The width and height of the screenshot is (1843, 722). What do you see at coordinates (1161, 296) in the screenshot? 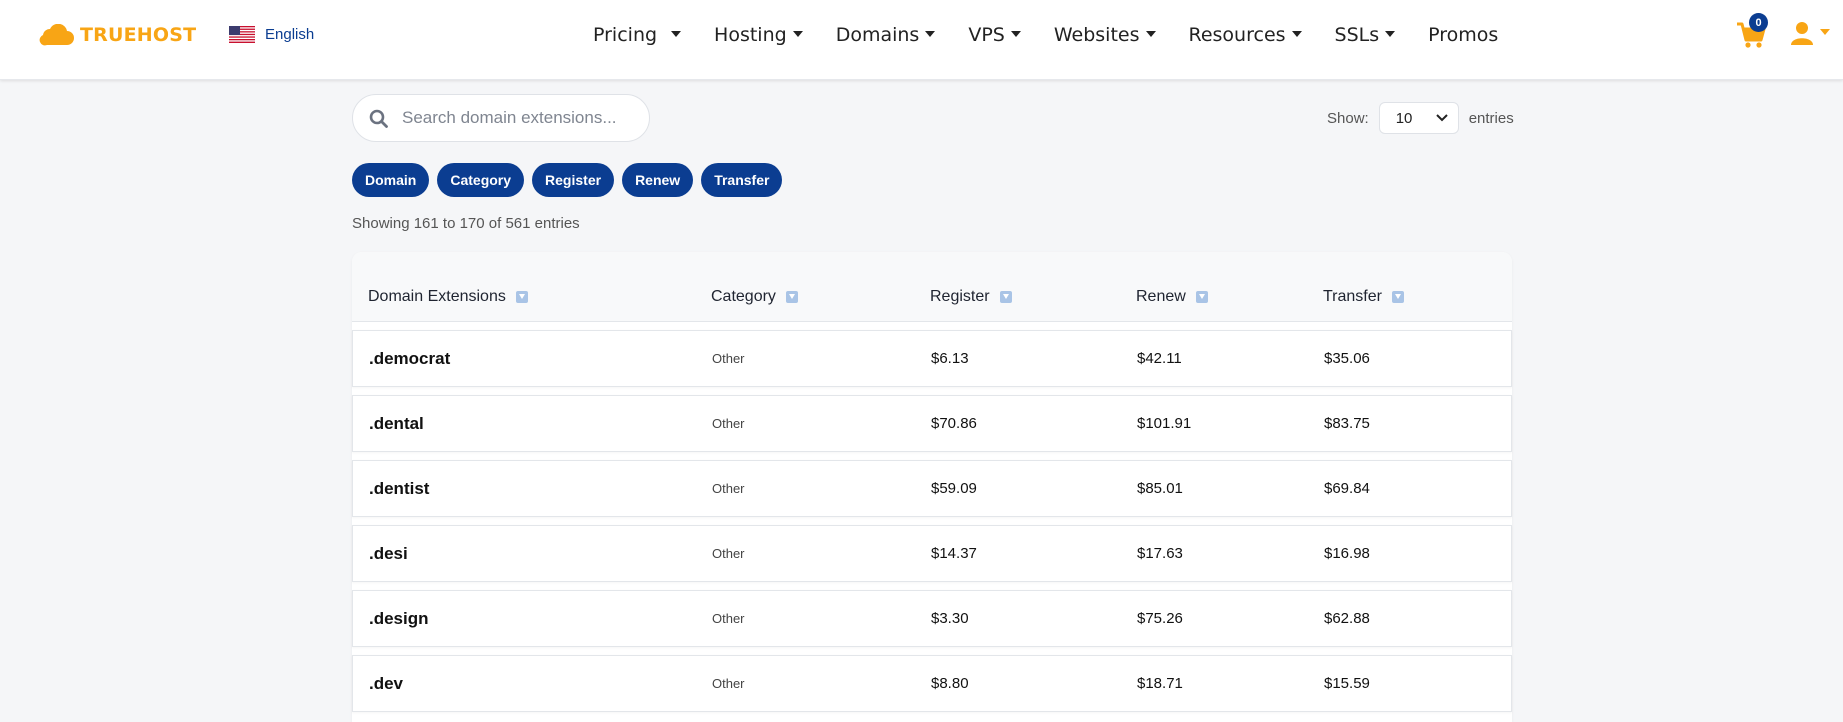
I see `column-header-label: Renew` at bounding box center [1161, 296].